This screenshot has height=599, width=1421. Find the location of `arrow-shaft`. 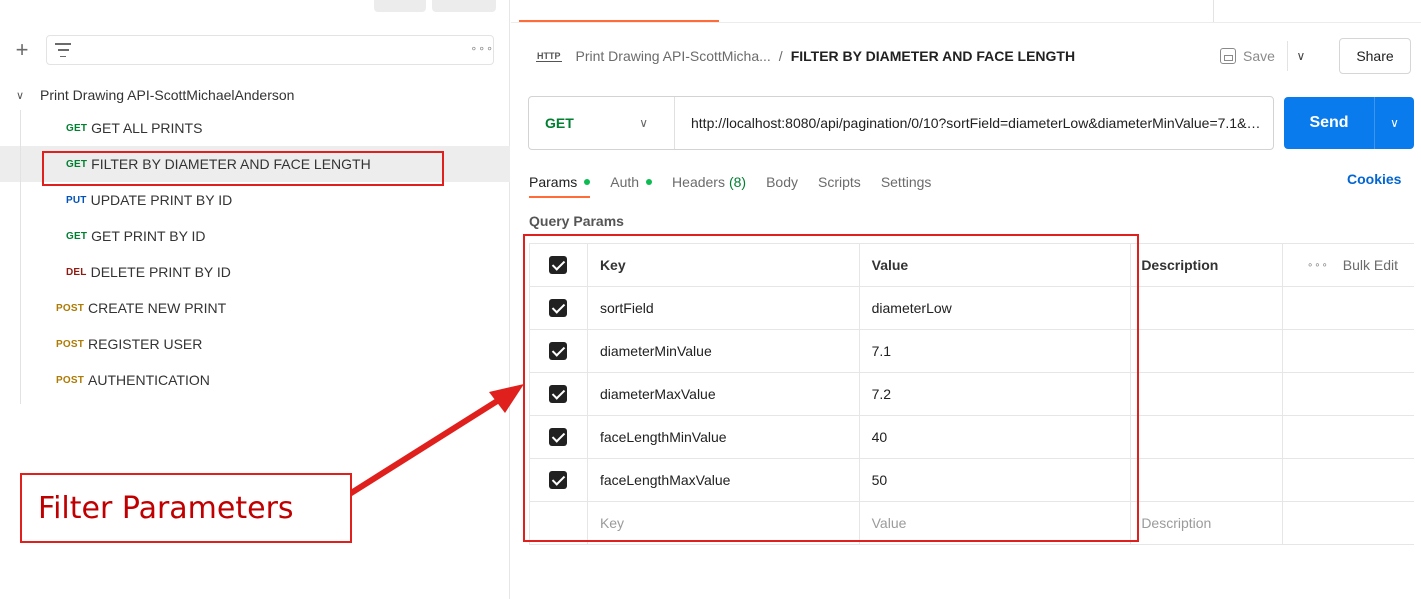

arrow-shaft is located at coordinates (425, 446).